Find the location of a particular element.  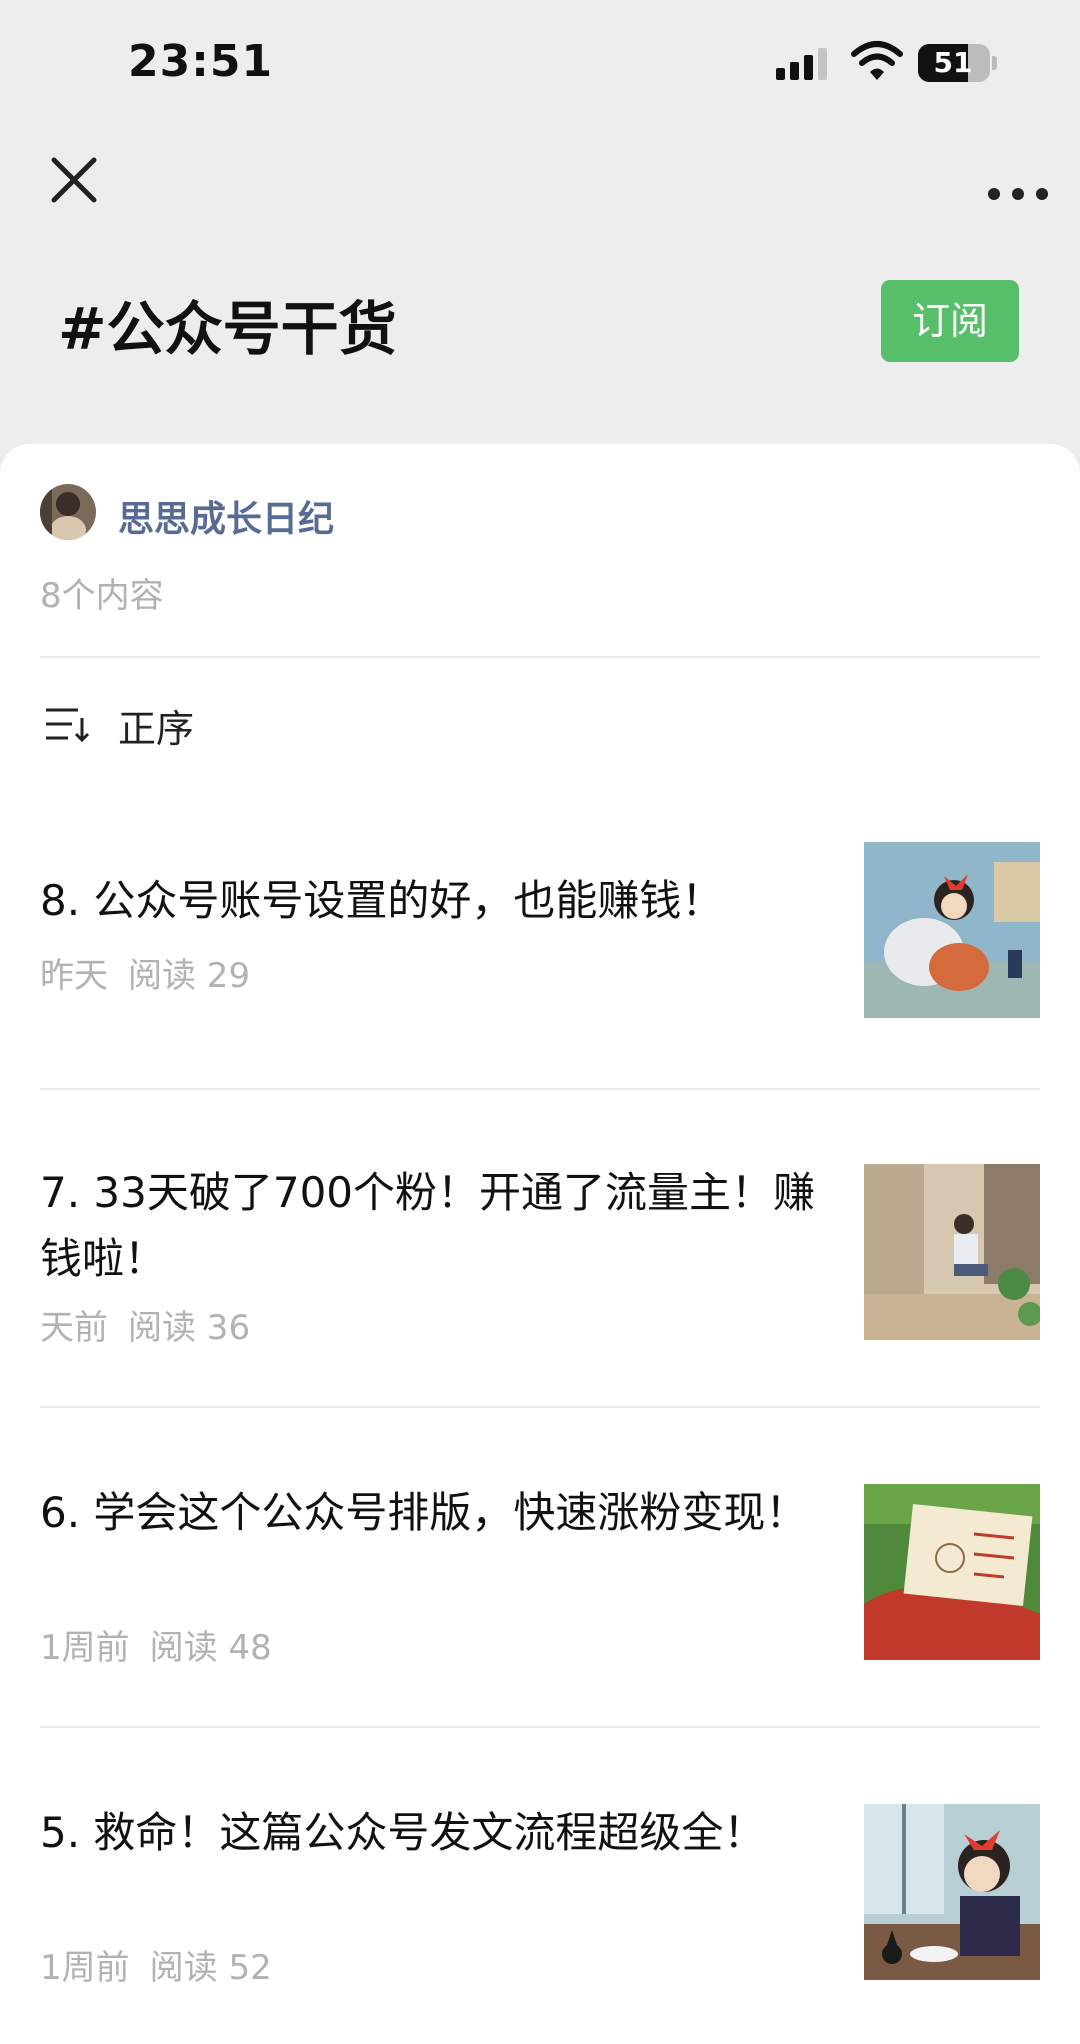

top-nav is located at coordinates (540, 185).